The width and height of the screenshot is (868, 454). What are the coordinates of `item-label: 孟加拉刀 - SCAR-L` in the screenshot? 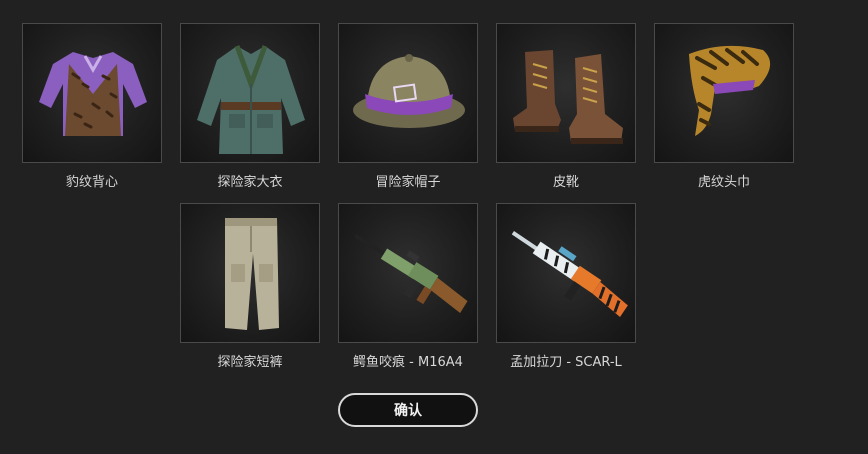 It's located at (566, 362).